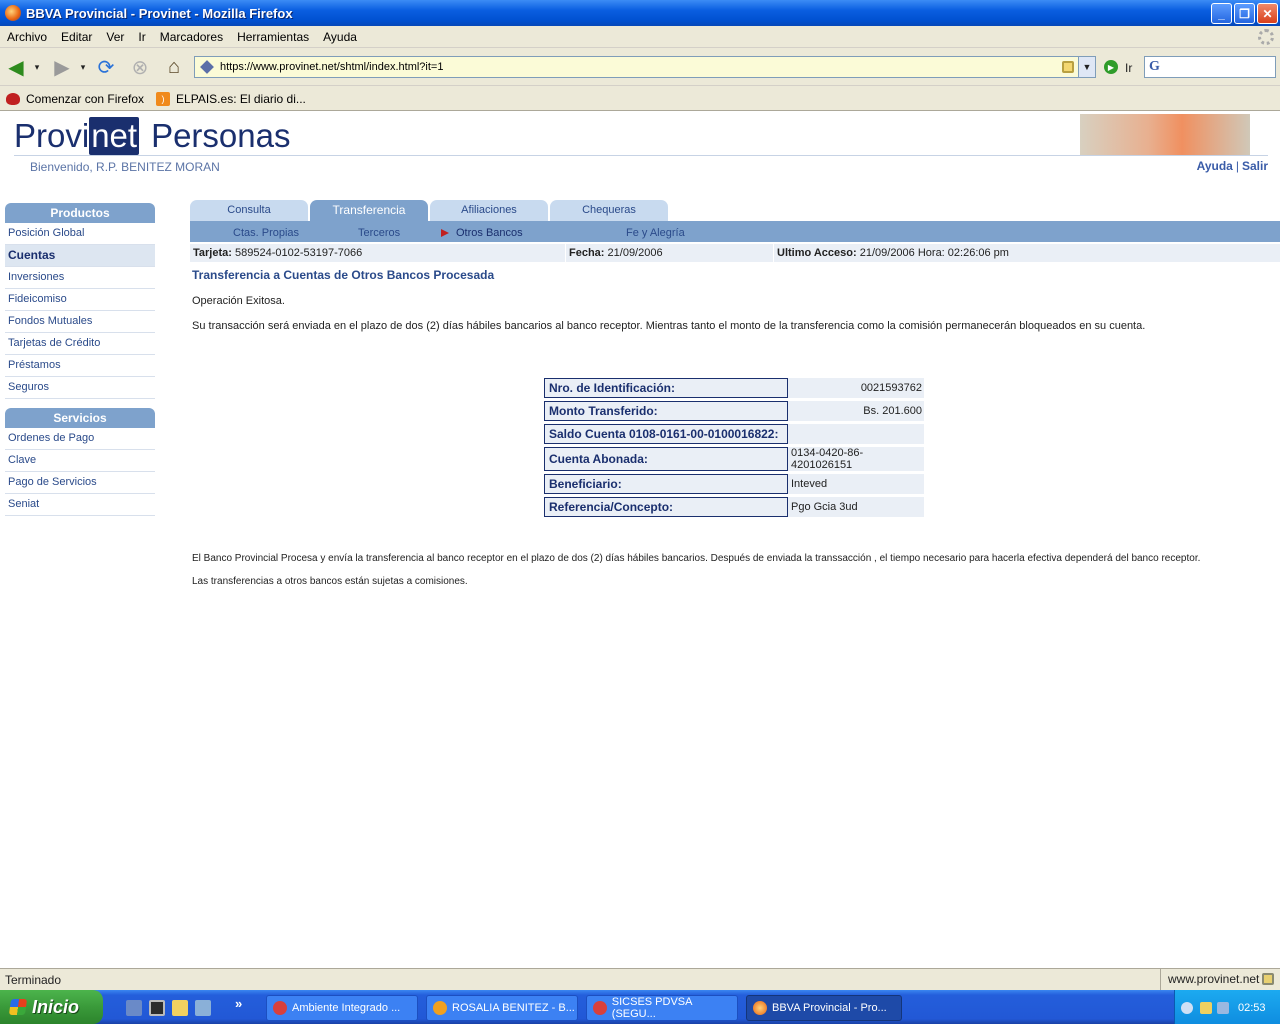 This screenshot has height=1024, width=1280. I want to click on sidebar-item-seniat: Seniat, so click(80, 505).